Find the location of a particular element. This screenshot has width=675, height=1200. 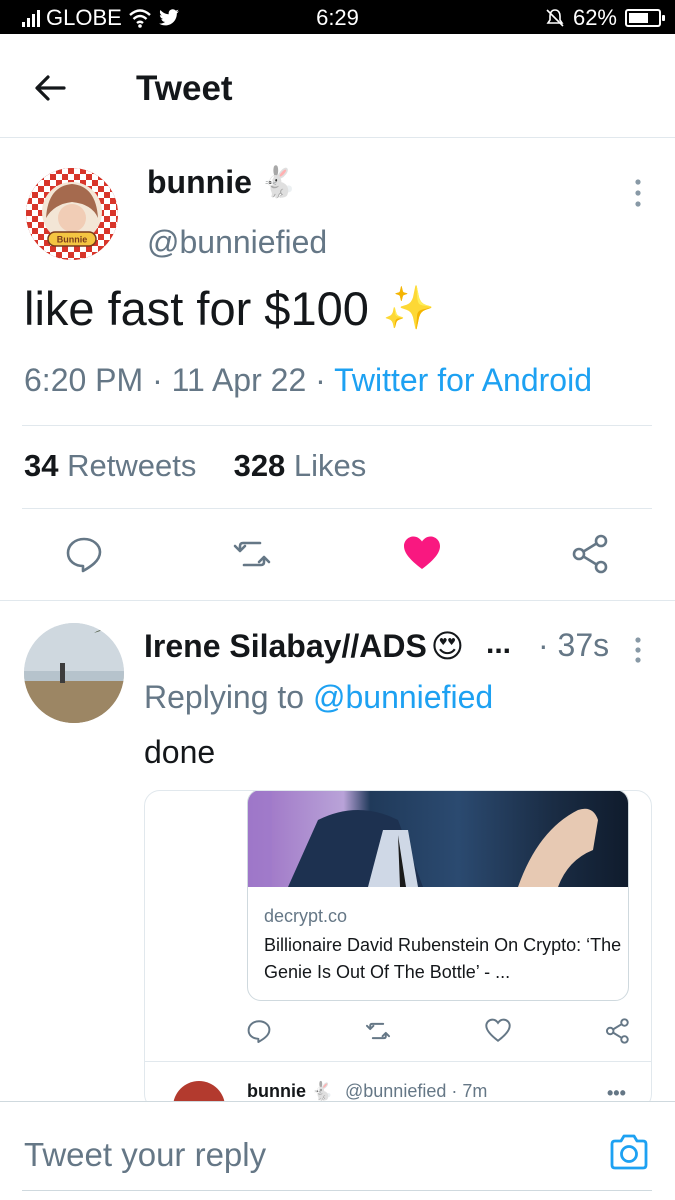

heart-filled-icon is located at coordinates (422, 552).